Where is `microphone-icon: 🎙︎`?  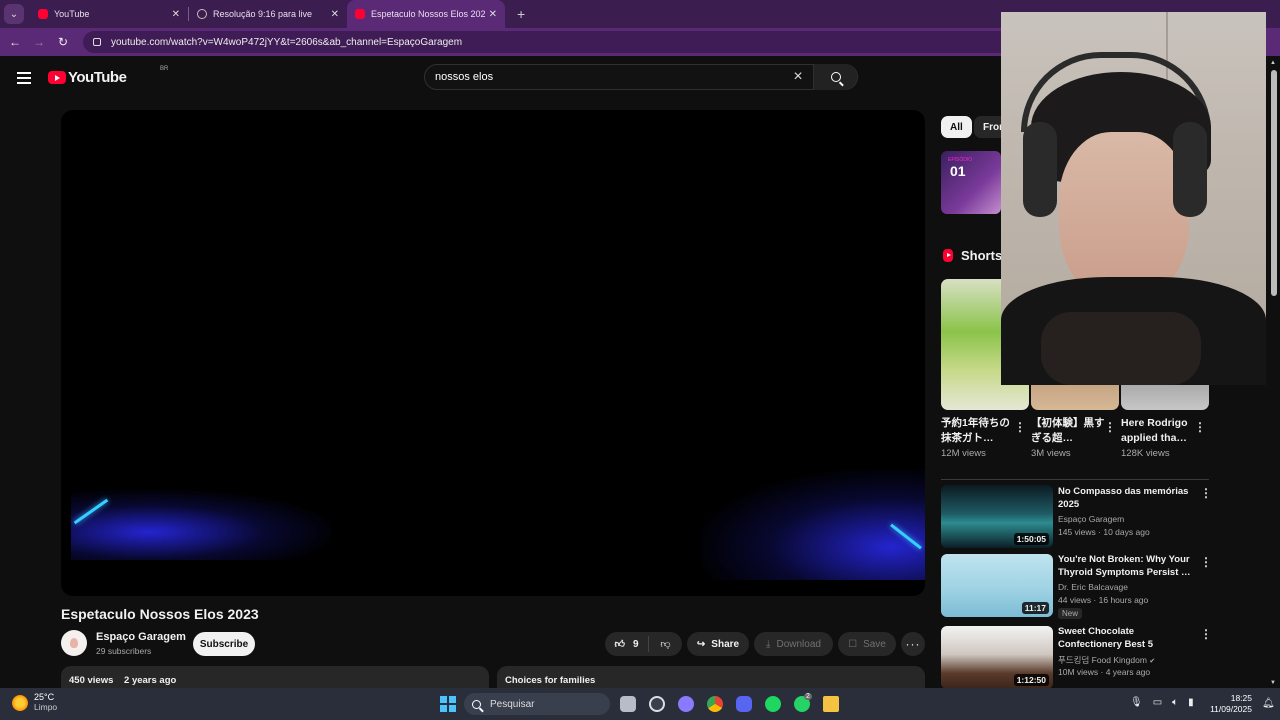
microphone-icon: 🎙︎ is located at coordinates (1136, 702).